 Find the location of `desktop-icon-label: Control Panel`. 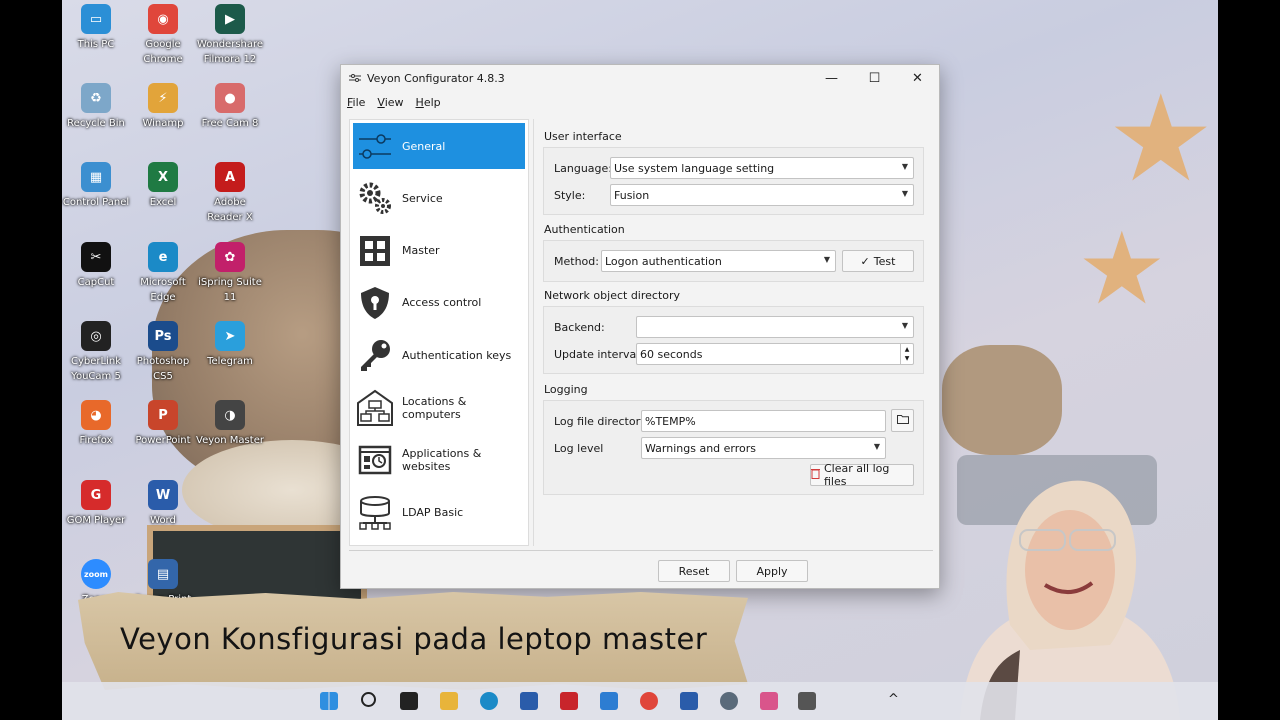

desktop-icon-label: Control Panel is located at coordinates (96, 202).